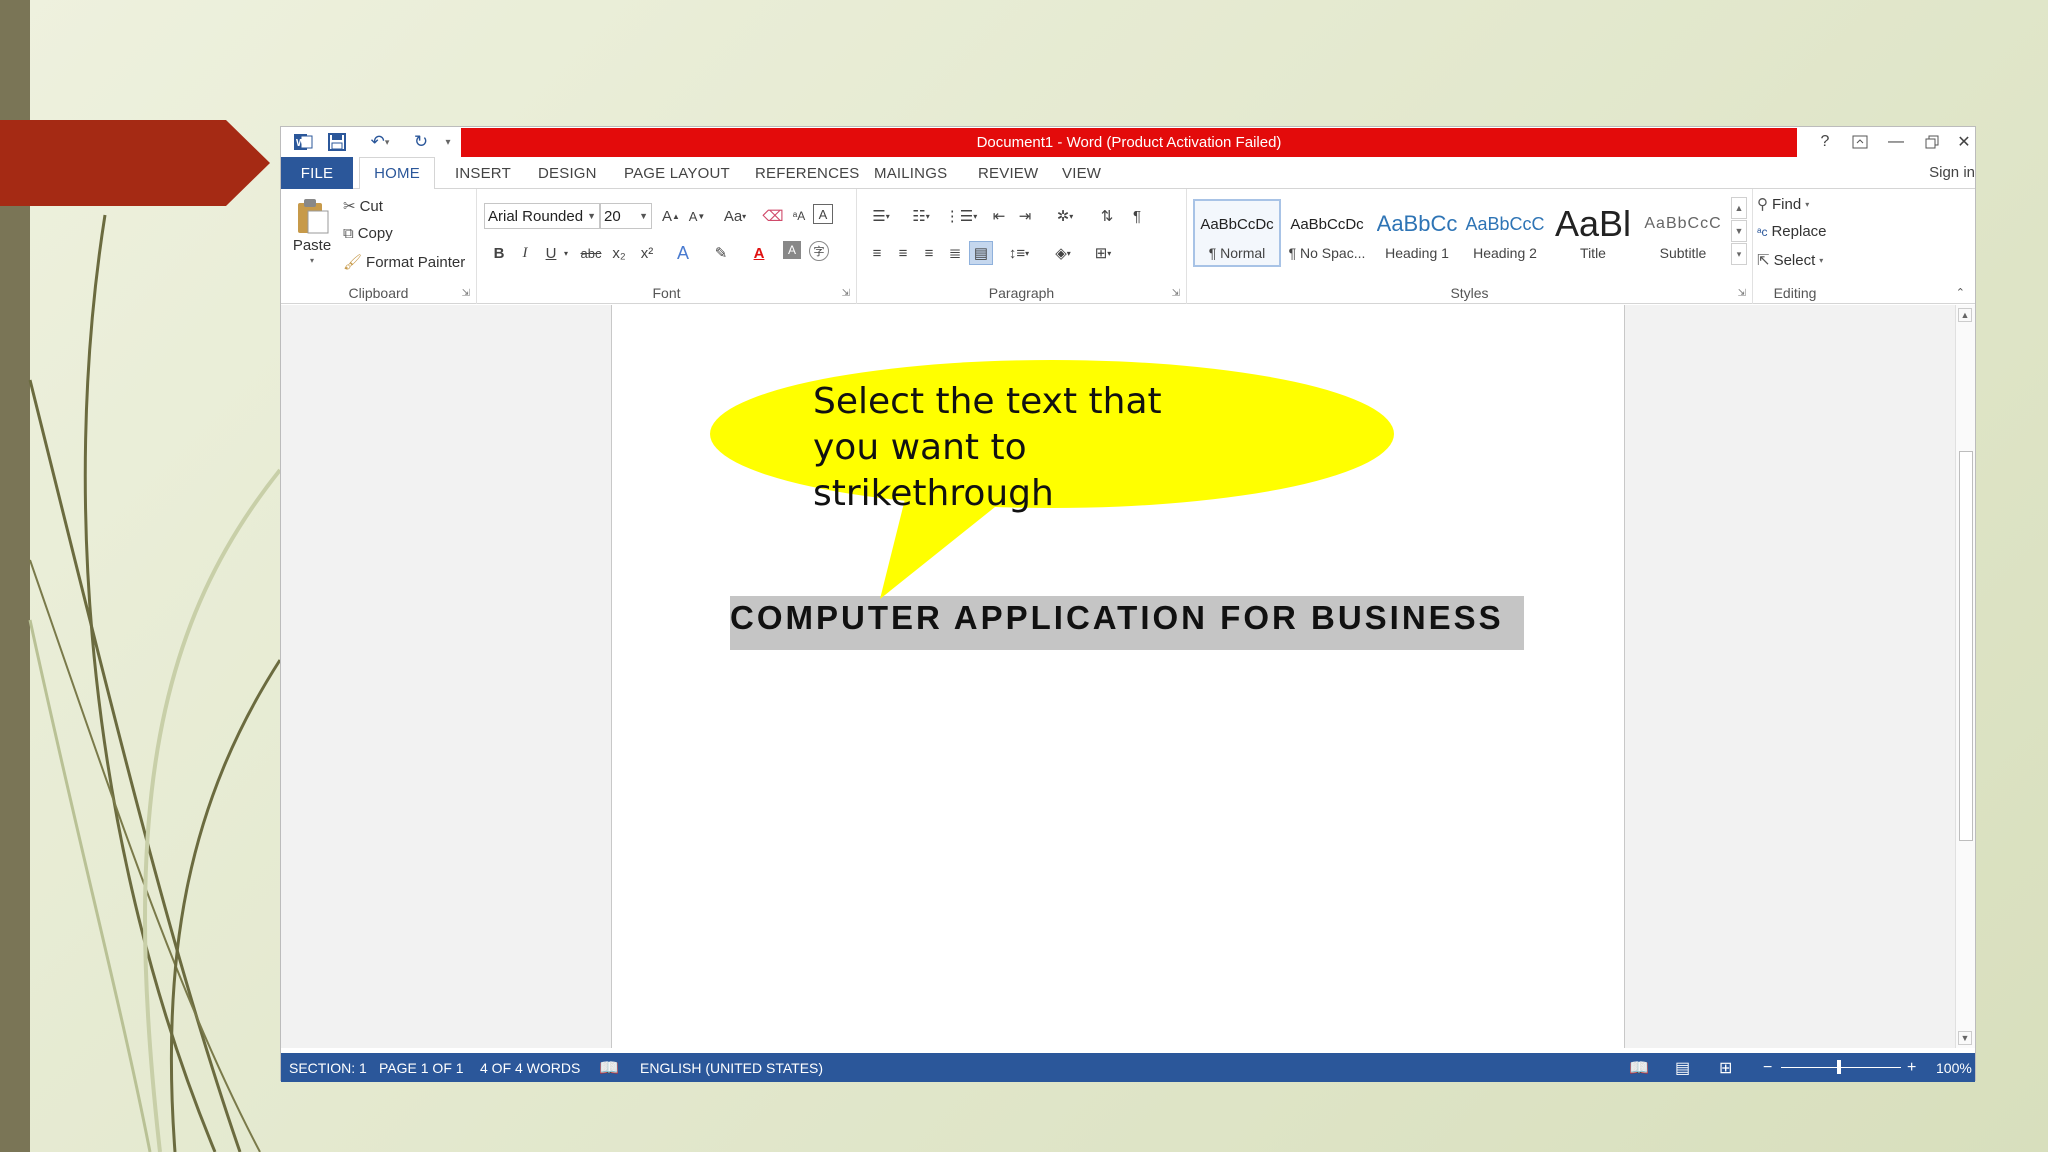 Image resolution: width=2048 pixels, height=1152 pixels. I want to click on clipboard-launcher-icon: ⇲, so click(466, 293).